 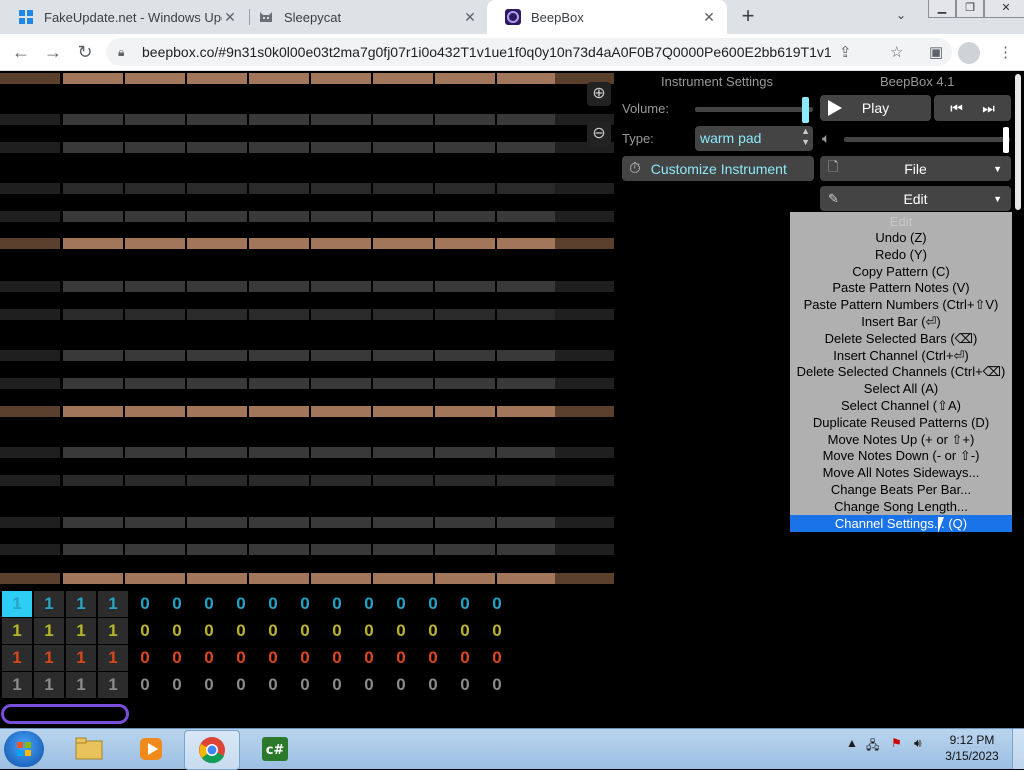 I want to click on tab-beepbox: BeepBox ✕, so click(x=607, y=17).